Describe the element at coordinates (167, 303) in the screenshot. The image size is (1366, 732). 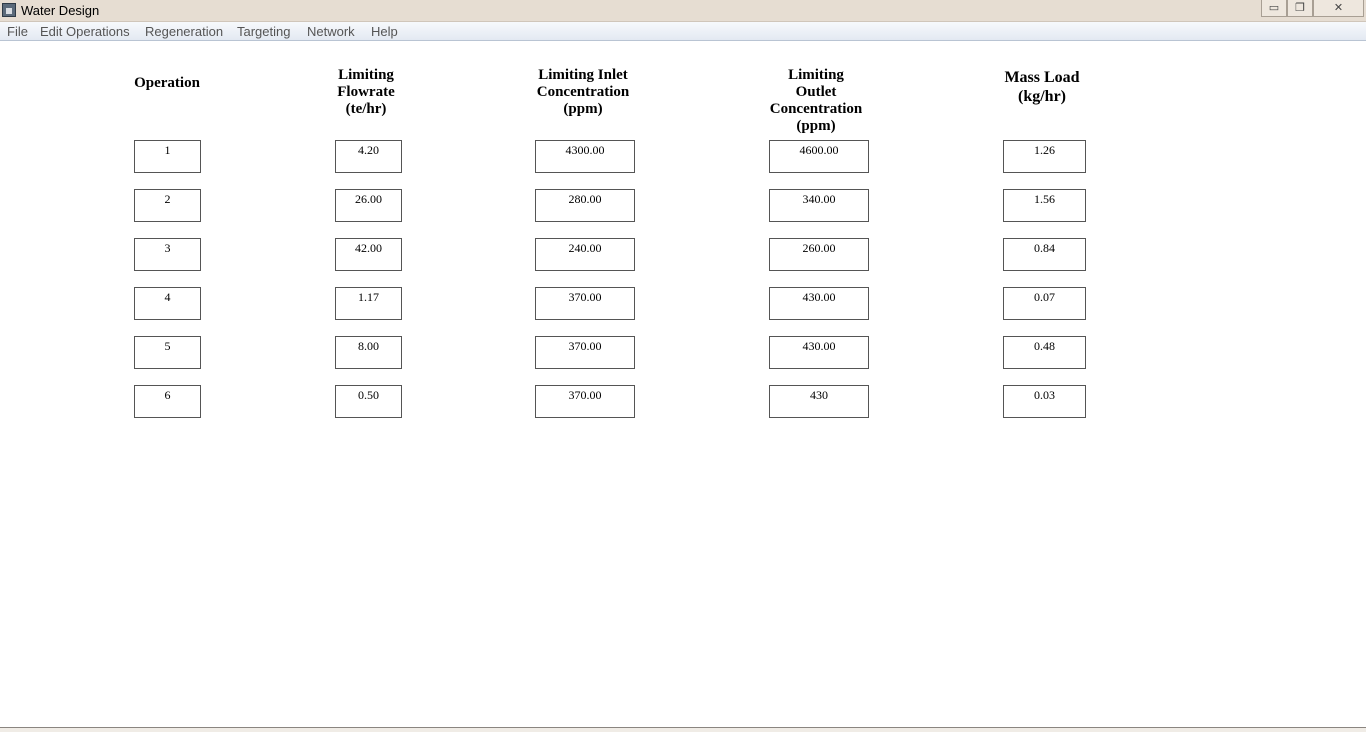
I see `operation-field: 4` at that location.